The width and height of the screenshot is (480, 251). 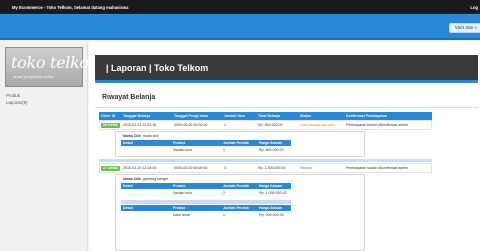 I want to click on order-id-cell: 27 Detail, so click(x=110, y=168).